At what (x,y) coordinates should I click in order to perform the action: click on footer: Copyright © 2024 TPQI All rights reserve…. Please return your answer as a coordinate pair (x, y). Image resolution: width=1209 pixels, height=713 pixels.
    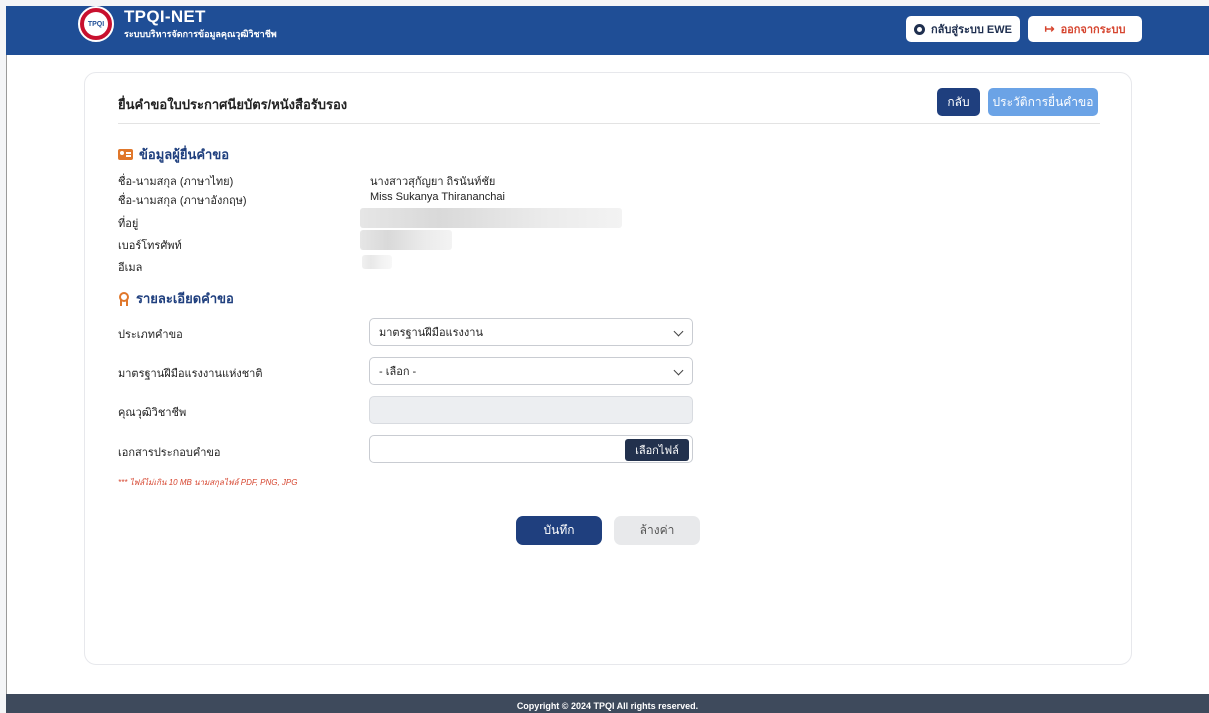
    Looking at the image, I should click on (607, 703).